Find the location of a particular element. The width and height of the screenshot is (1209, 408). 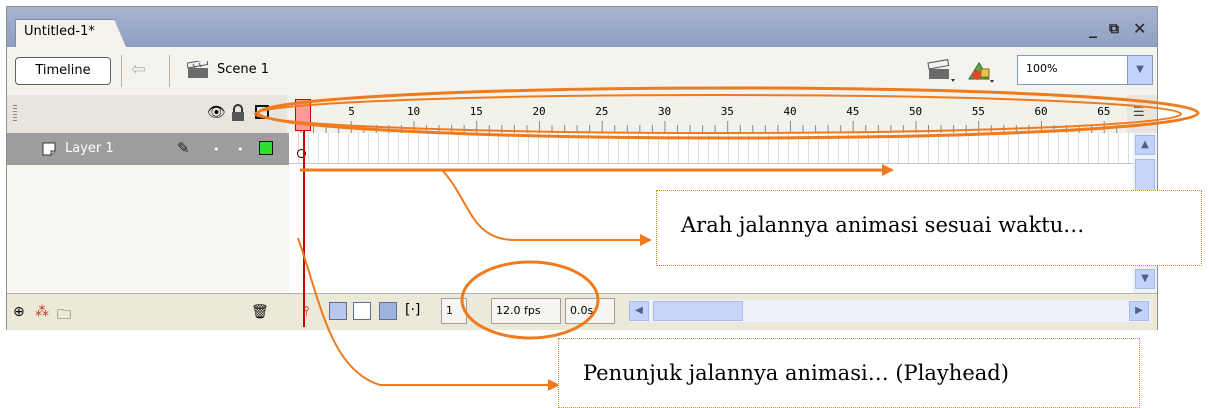

scene-label: Scene 1 is located at coordinates (243, 69).